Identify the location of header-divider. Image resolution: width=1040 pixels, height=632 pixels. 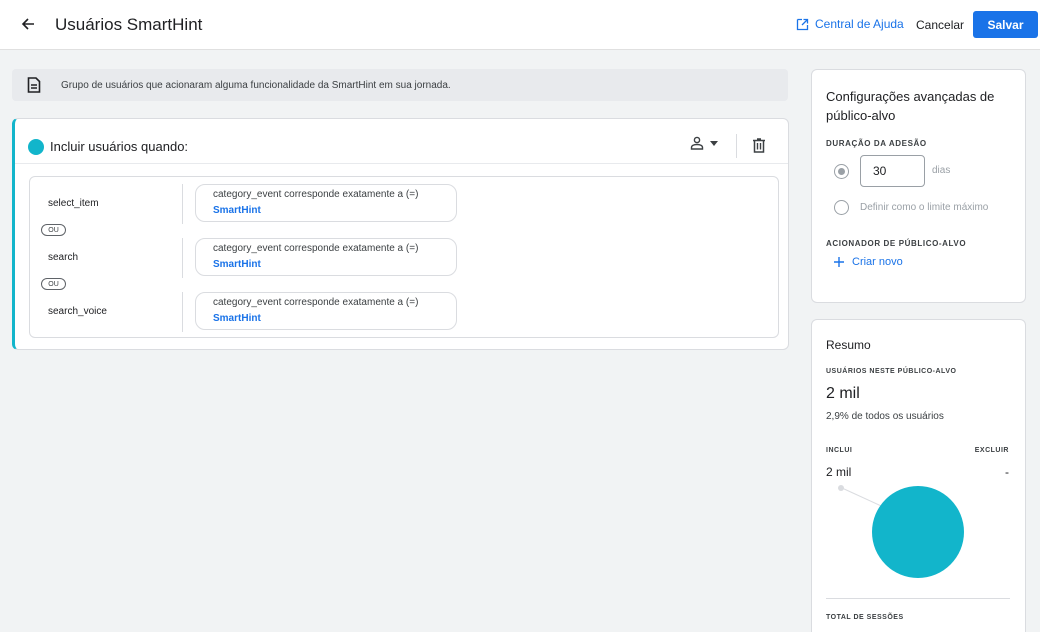
(736, 146).